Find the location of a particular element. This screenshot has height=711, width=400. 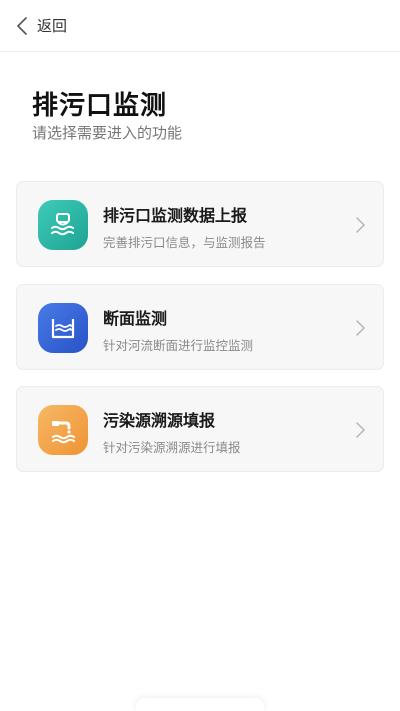

card-title: 污染源溯源填报 is located at coordinates (159, 420).